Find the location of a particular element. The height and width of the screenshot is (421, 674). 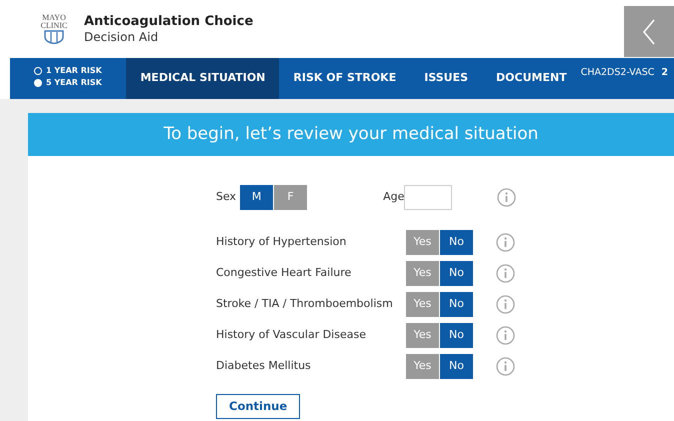

app-title: Anticoagulation Choice is located at coordinates (169, 22).